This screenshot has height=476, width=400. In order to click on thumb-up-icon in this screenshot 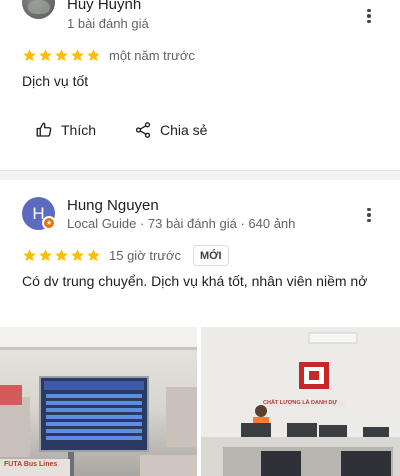, I will do `click(44, 129)`.